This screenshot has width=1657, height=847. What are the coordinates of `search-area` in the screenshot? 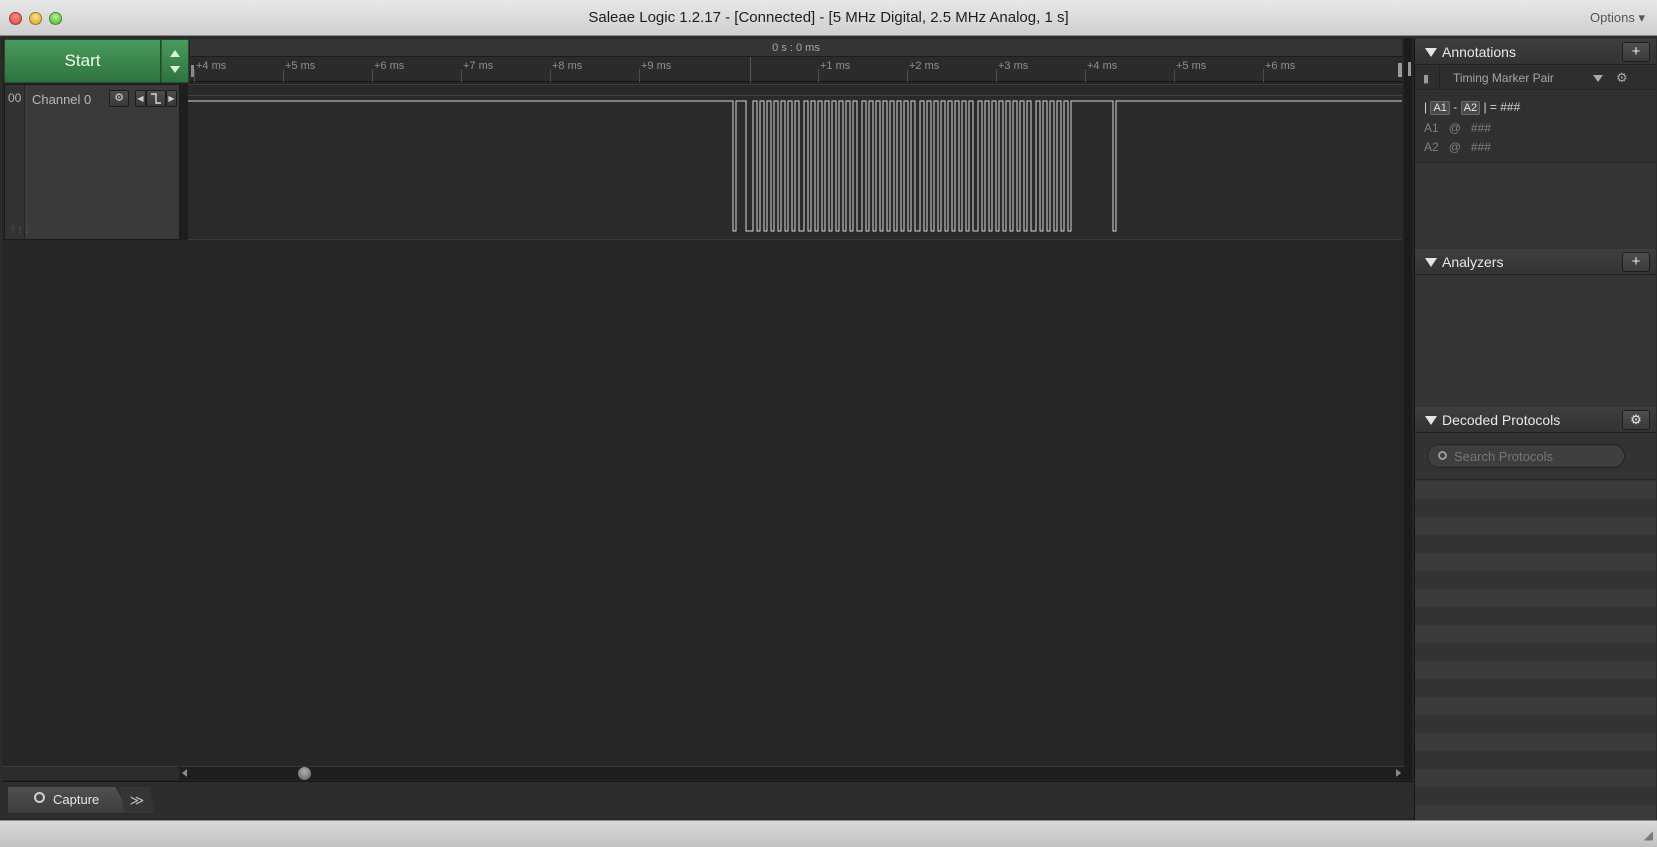 It's located at (1535, 457).